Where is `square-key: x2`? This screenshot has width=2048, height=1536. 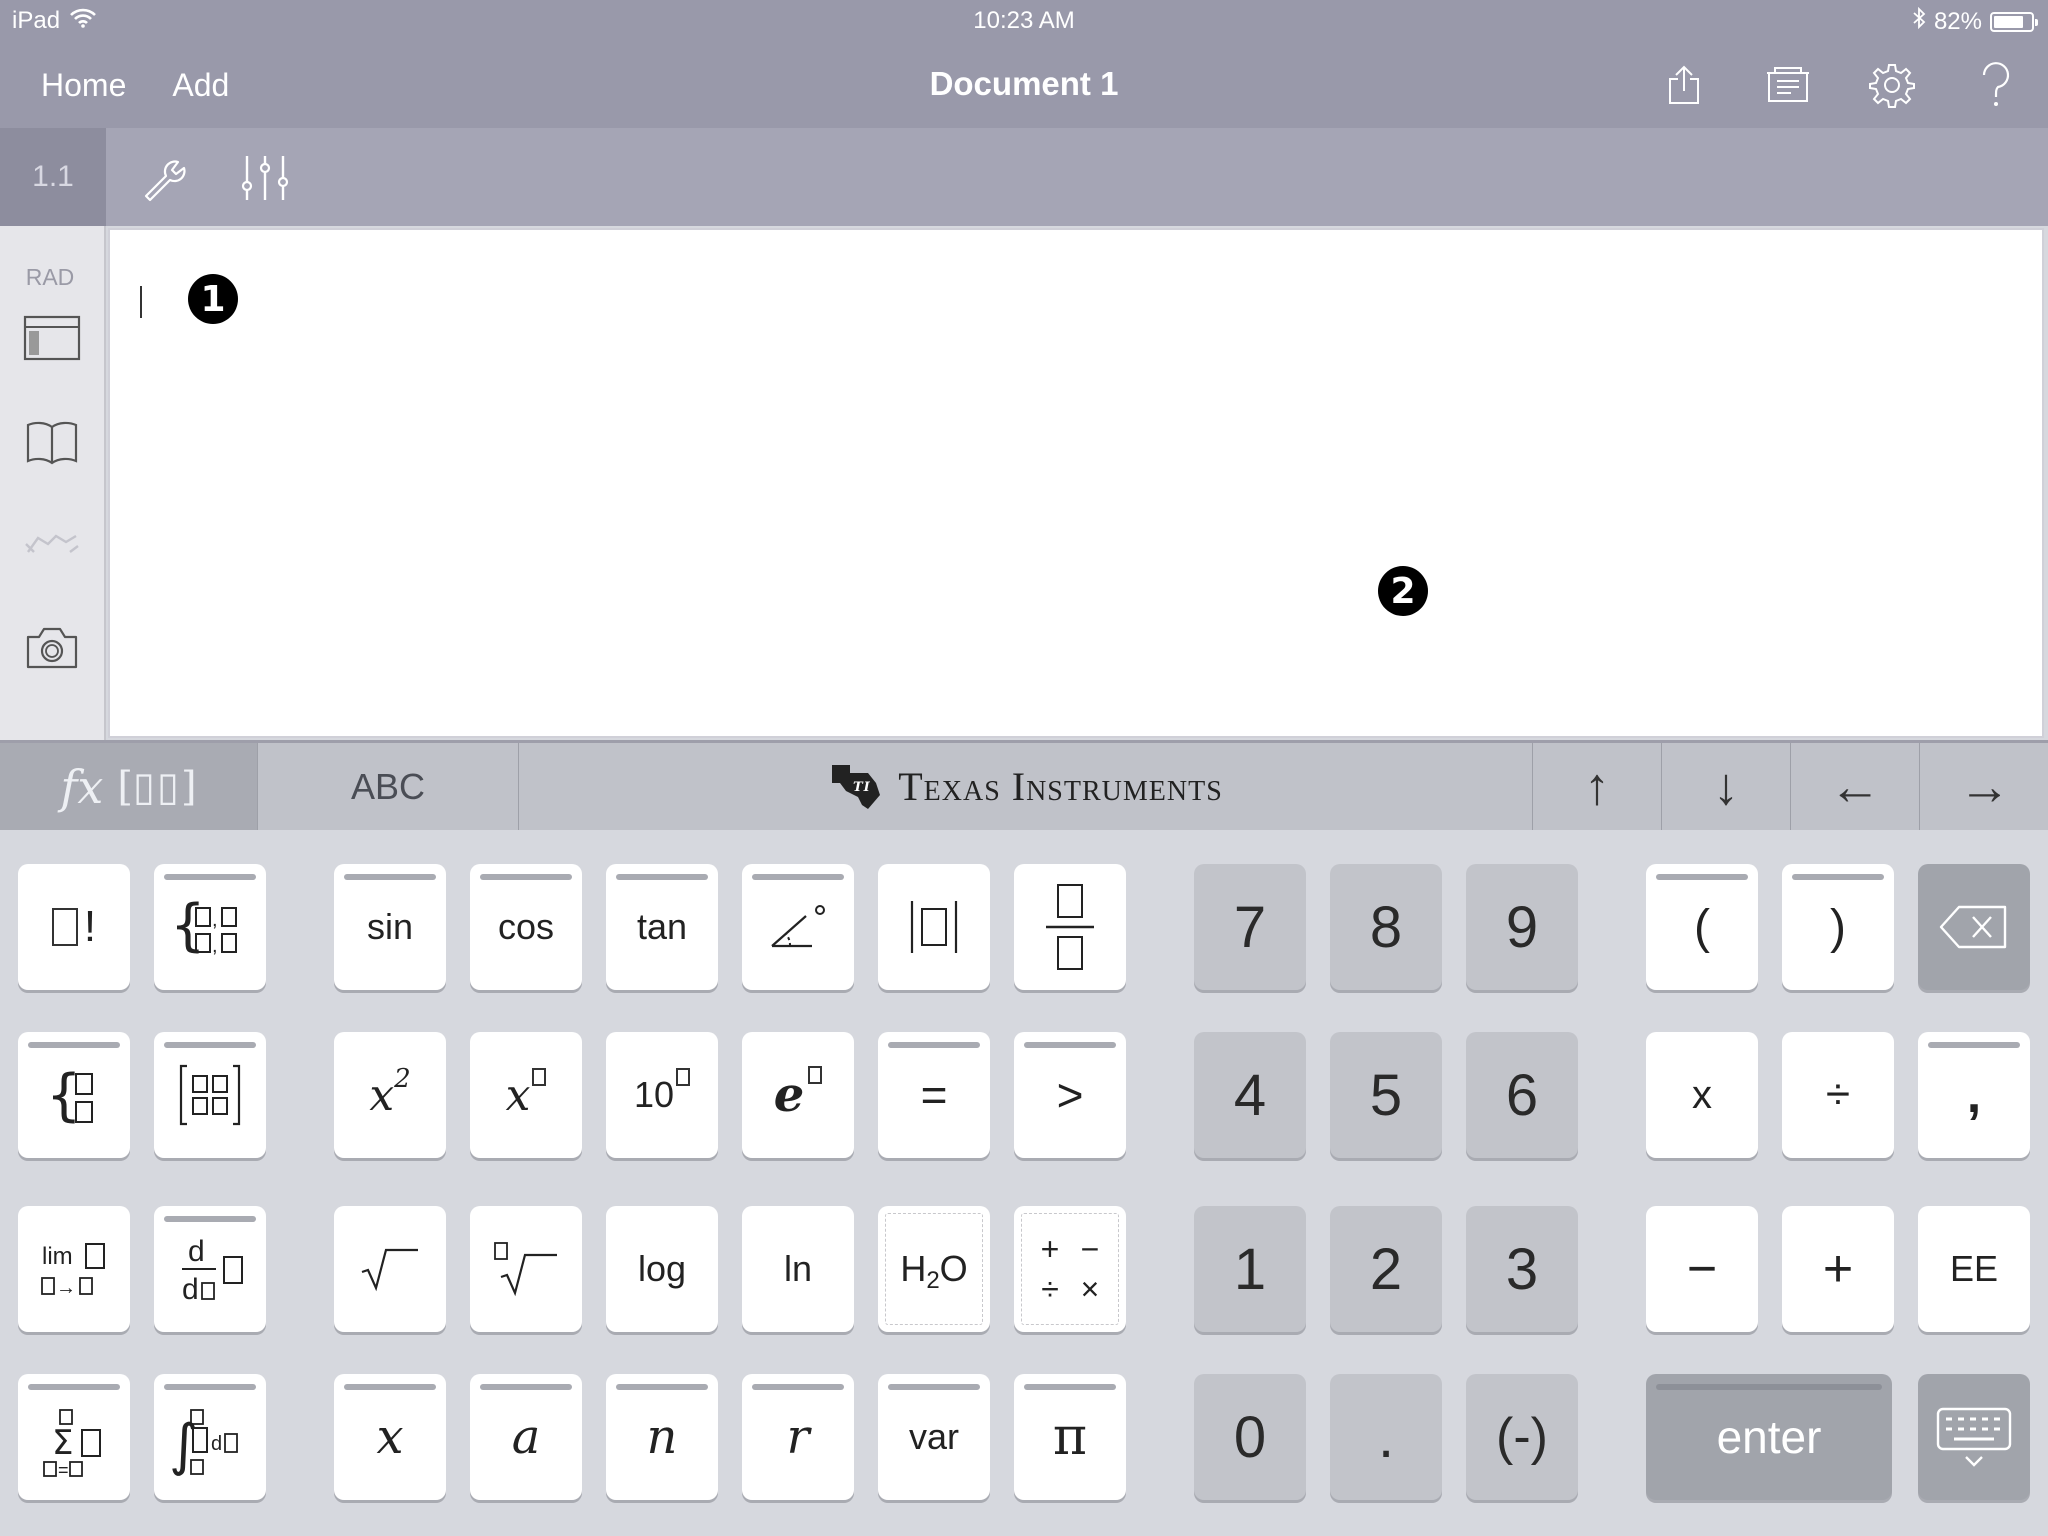 square-key: x2 is located at coordinates (390, 1095).